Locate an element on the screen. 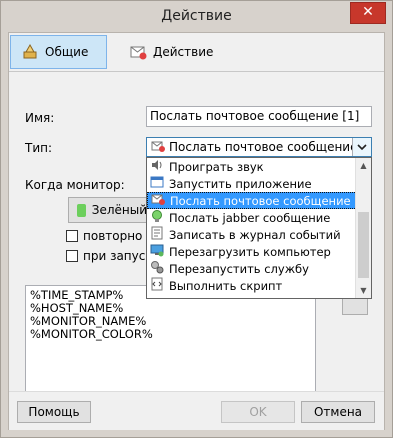 The height and width of the screenshot is (438, 393). button-bar: Помощь OK Отмена is located at coordinates (196, 410).